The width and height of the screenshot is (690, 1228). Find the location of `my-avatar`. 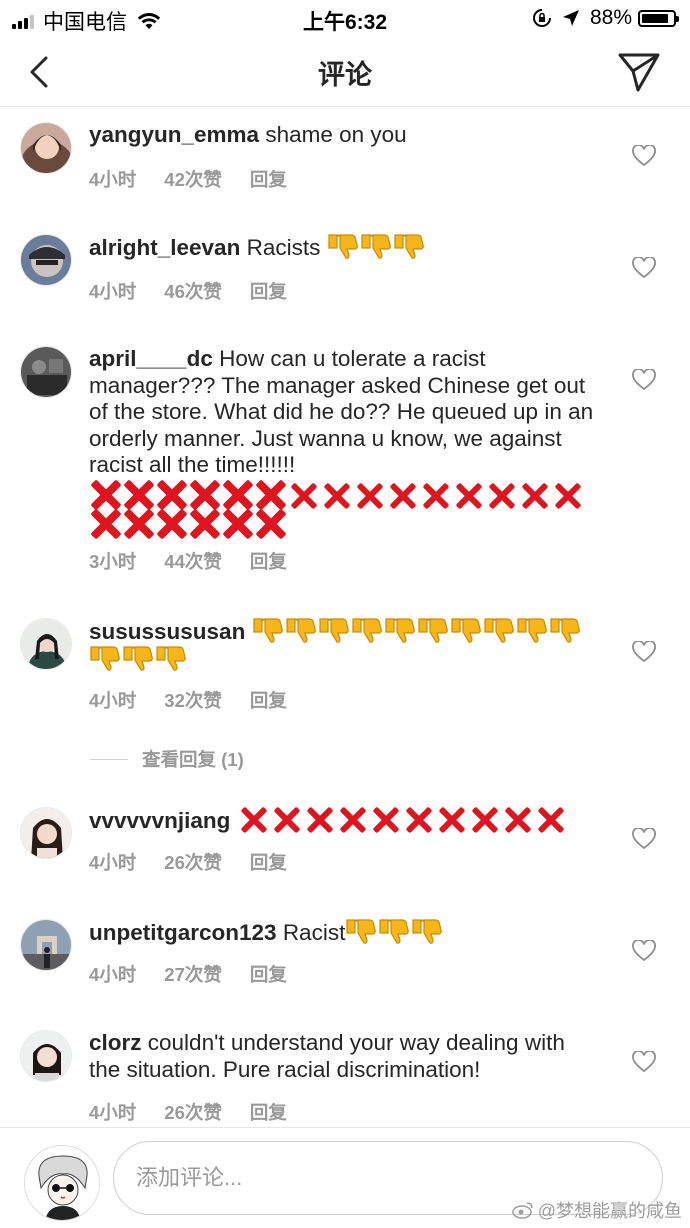

my-avatar is located at coordinates (62, 1183).